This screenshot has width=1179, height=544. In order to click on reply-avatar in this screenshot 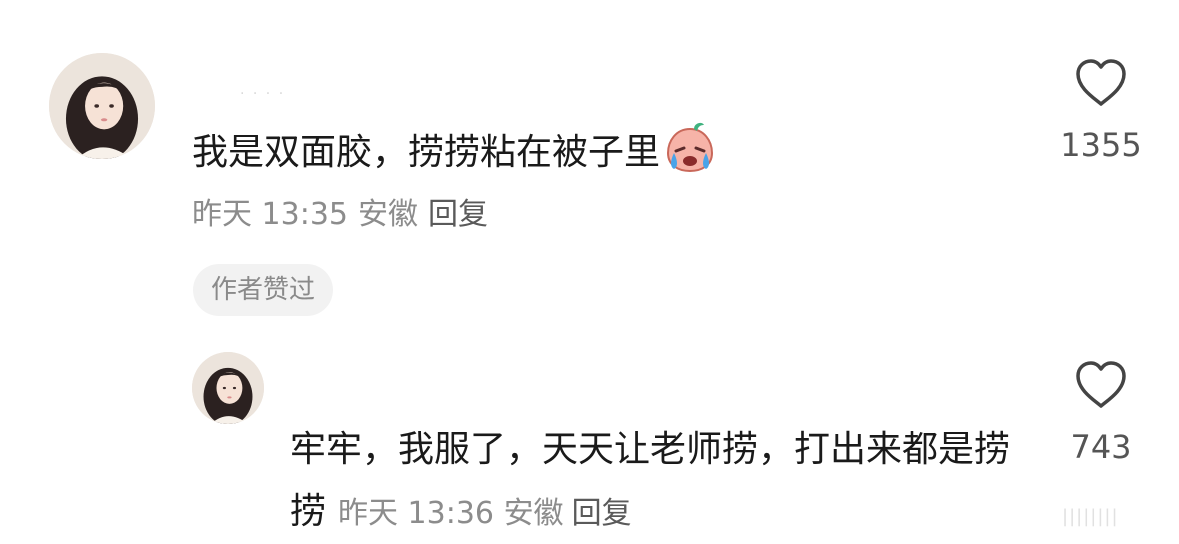, I will do `click(228, 388)`.